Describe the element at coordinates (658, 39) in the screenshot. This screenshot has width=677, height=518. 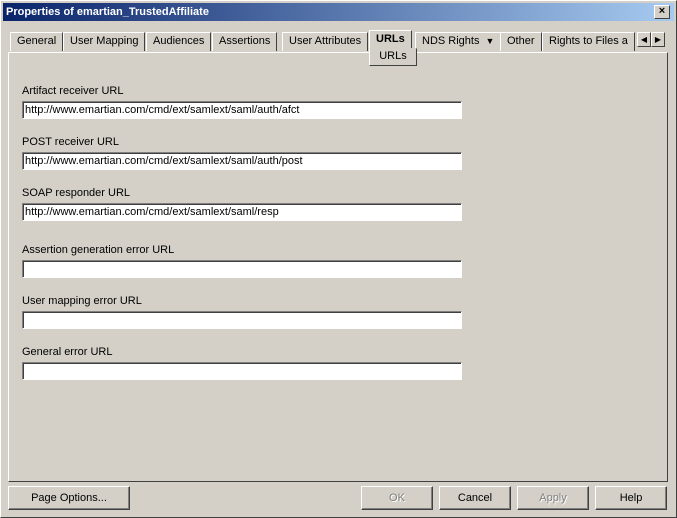
I see `scroll-right-icon: ▶` at that location.